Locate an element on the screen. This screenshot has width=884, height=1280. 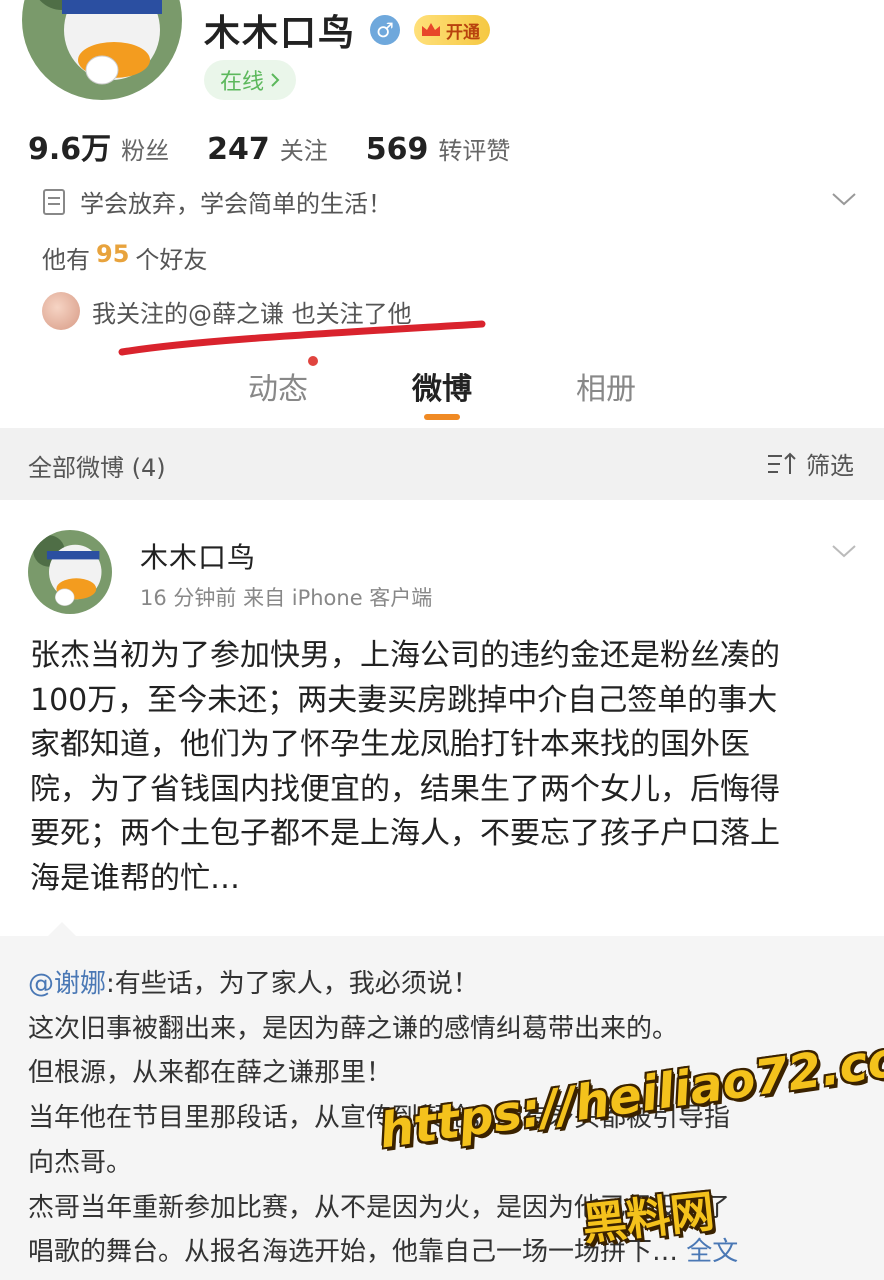
name-row: 木木口鸟 ♂ 开通 is located at coordinates (347, 30).